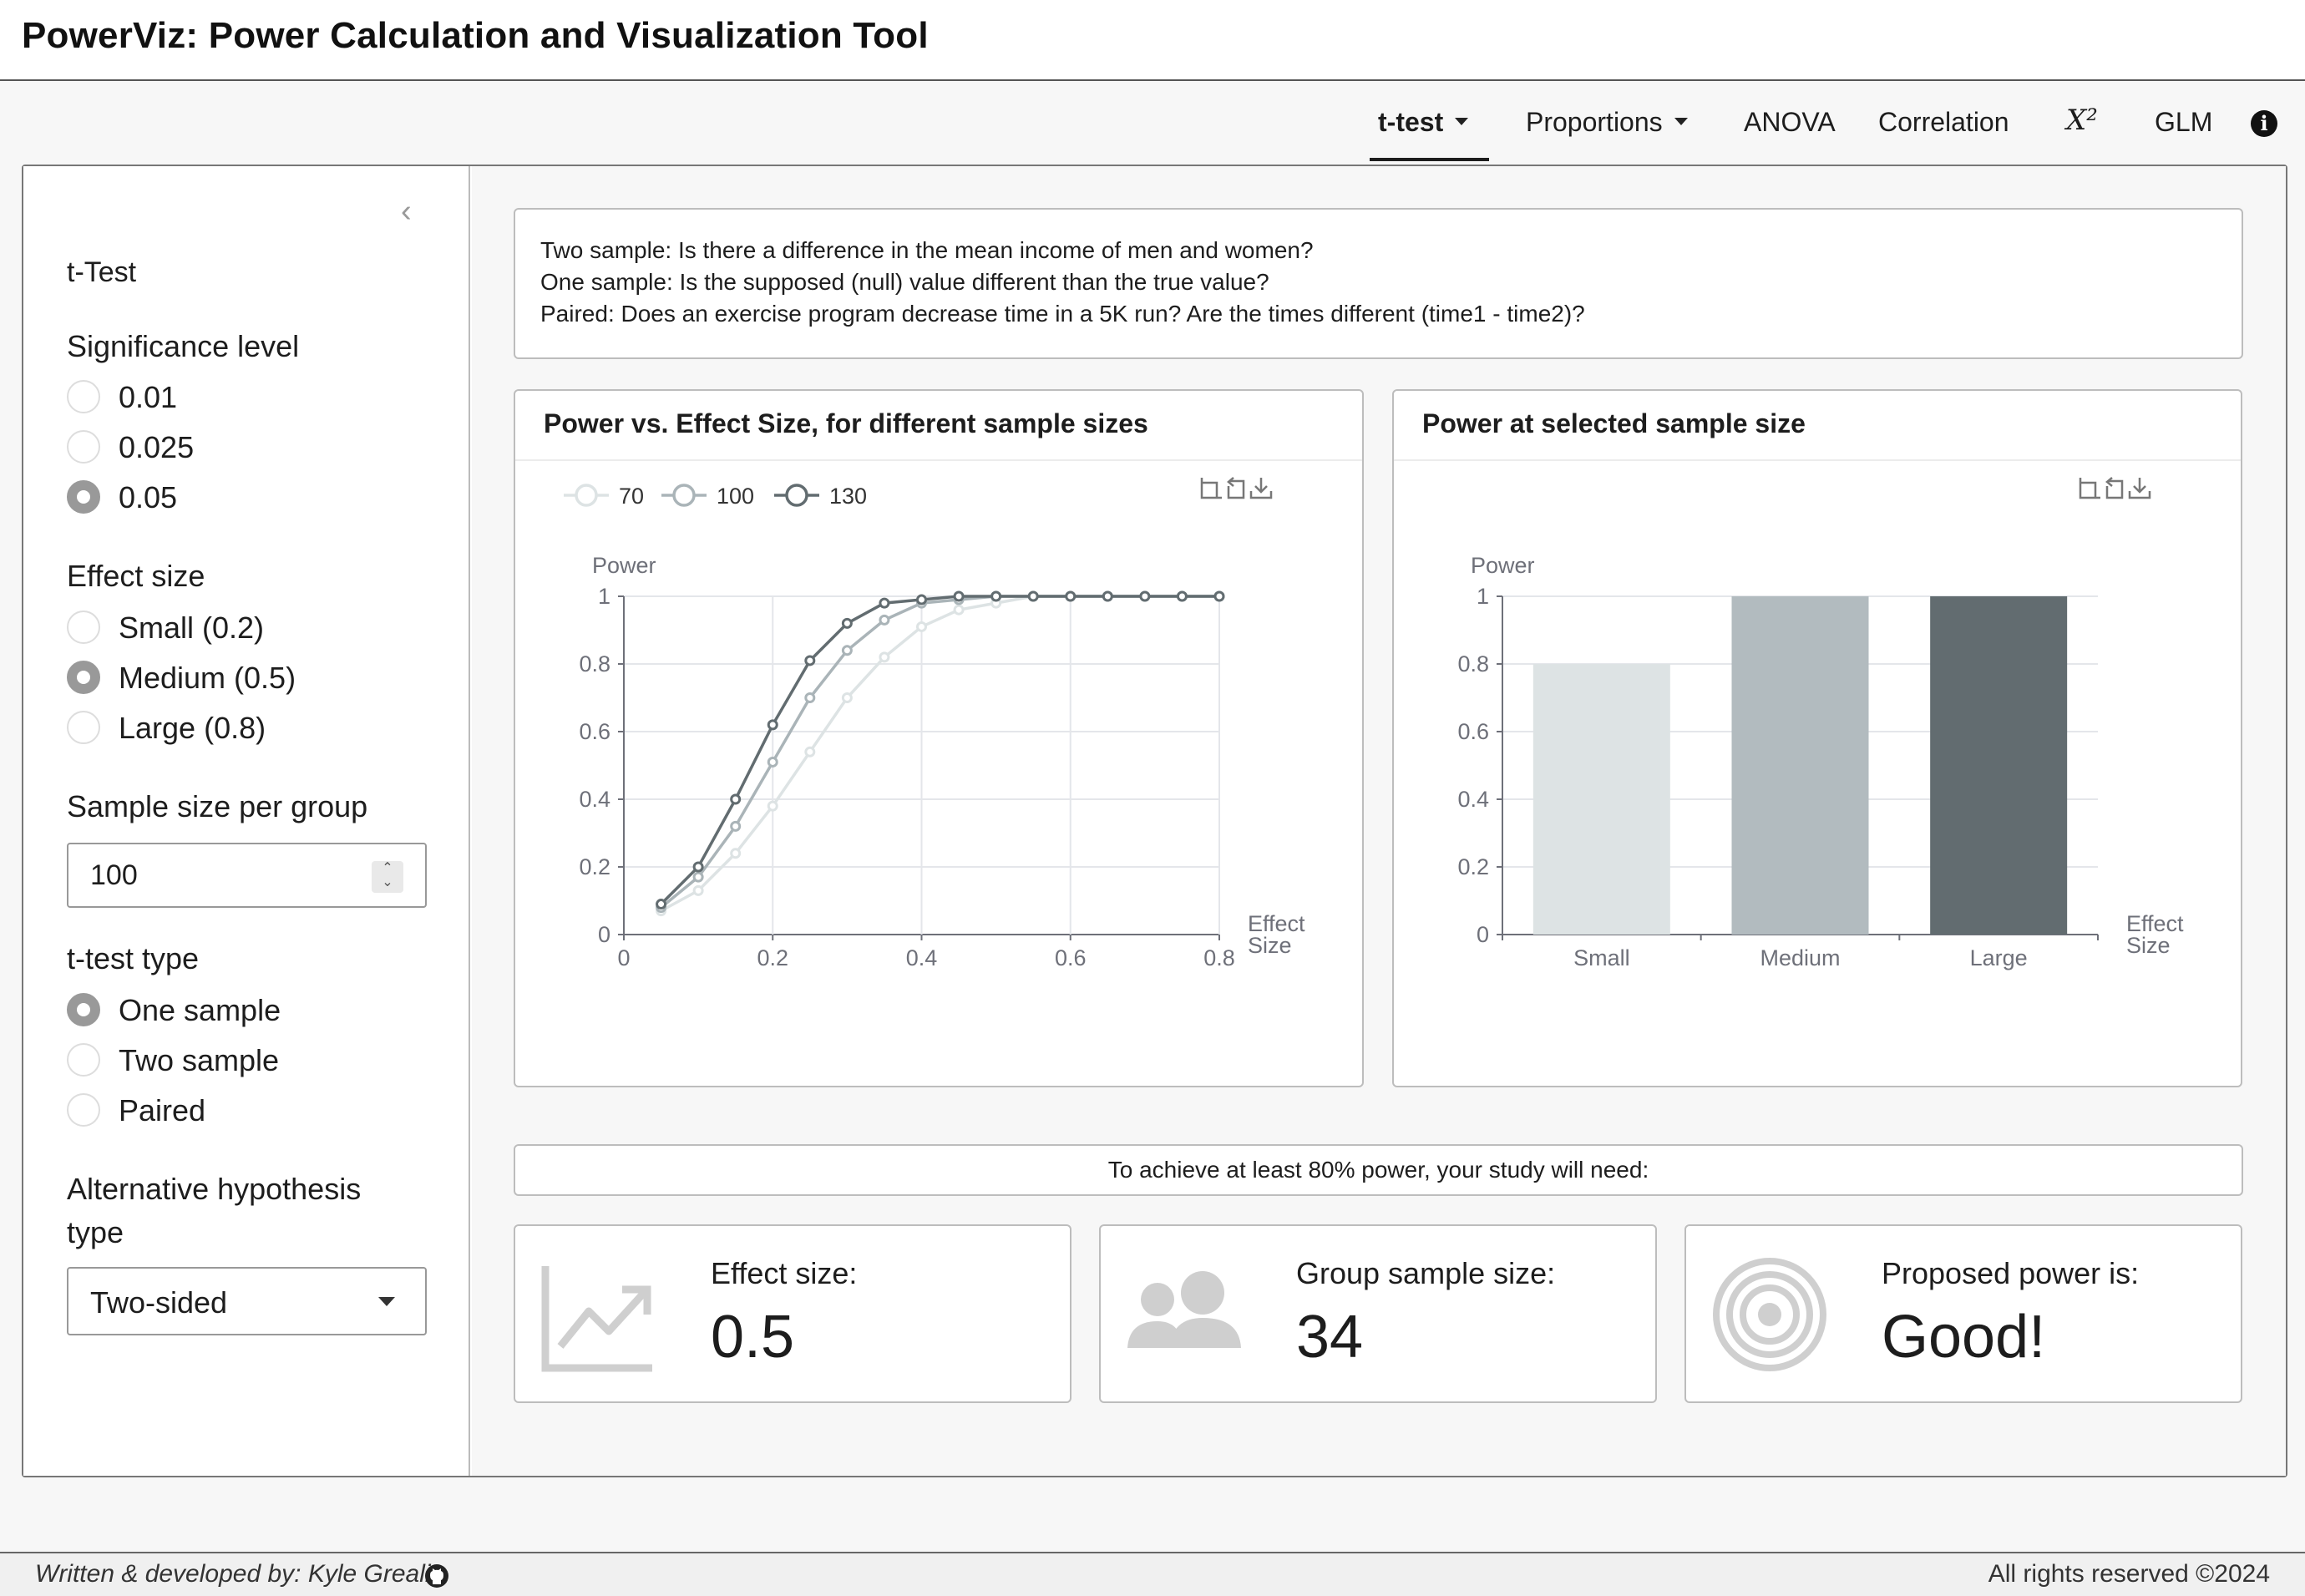 This screenshot has width=2305, height=1596. What do you see at coordinates (102, 272) in the screenshot?
I see `sidebar-heading: t-Test` at bounding box center [102, 272].